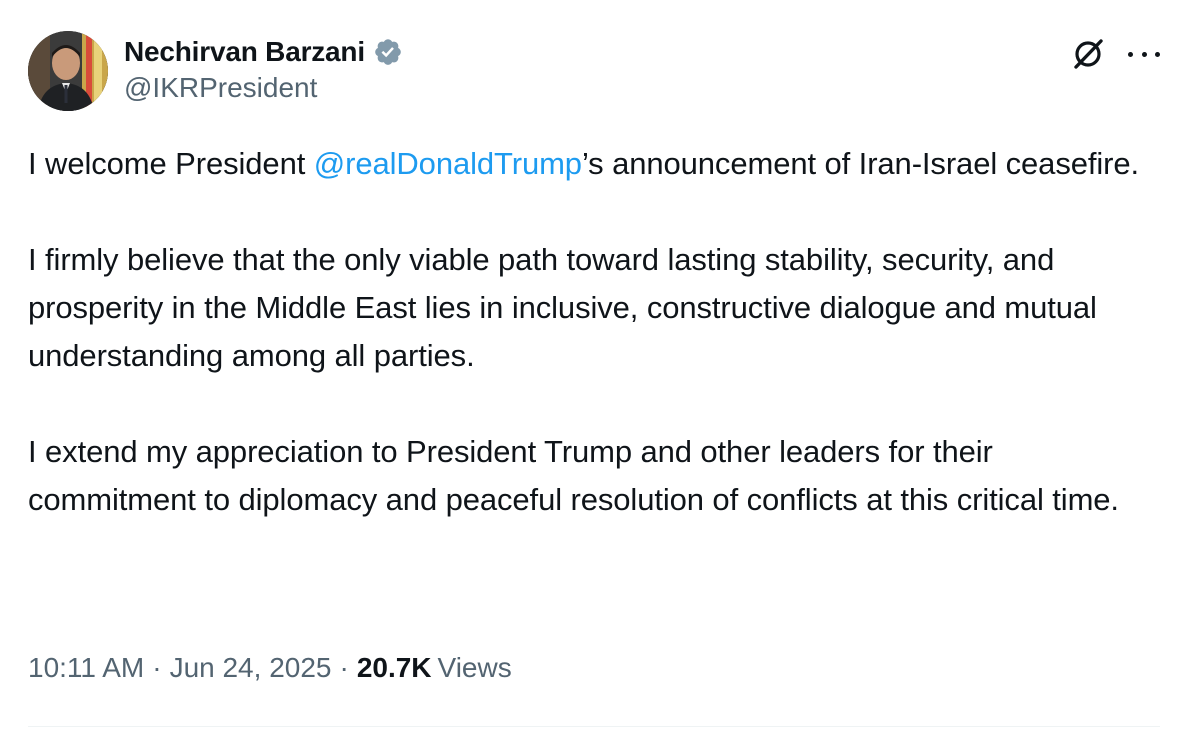 The image size is (1190, 730). Describe the element at coordinates (448, 163) in the screenshot. I see `mention-link: @realDonaldTrump` at that location.